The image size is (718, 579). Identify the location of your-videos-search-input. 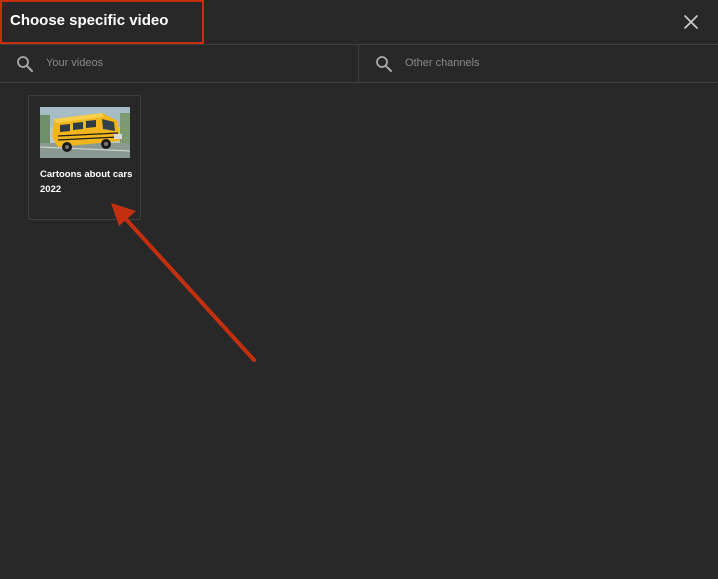
(191, 63).